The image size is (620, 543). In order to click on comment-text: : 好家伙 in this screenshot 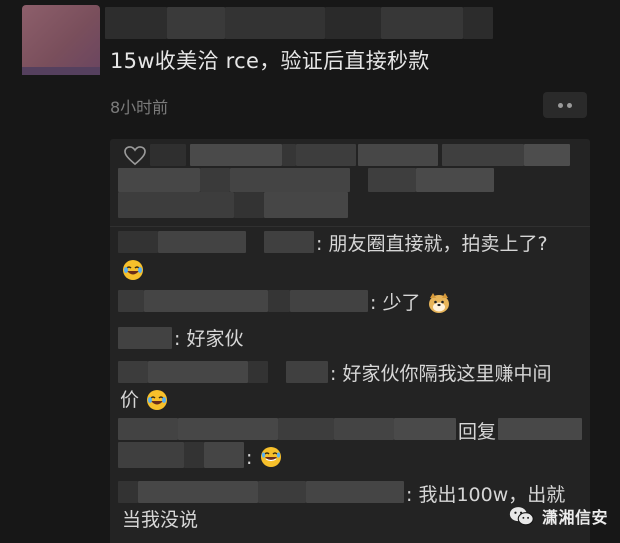, I will do `click(209, 339)`.